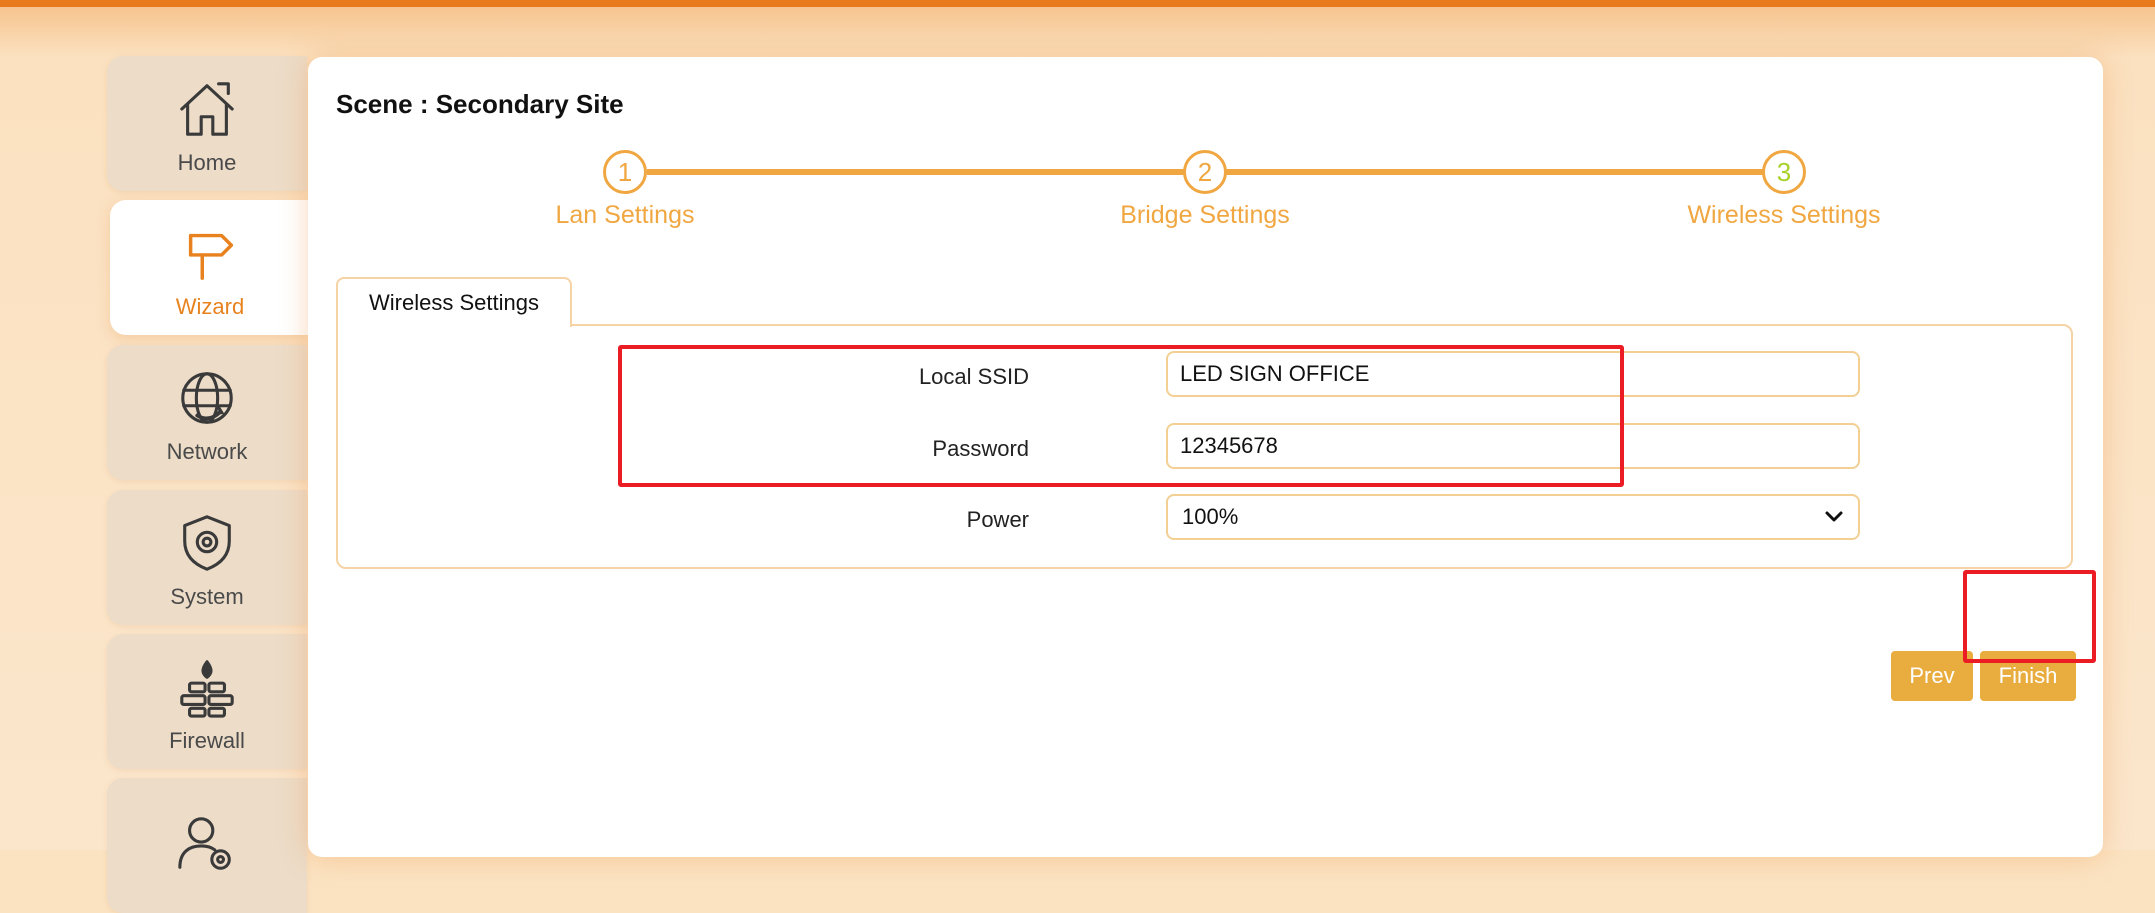 The height and width of the screenshot is (913, 2155). I want to click on sidebar-item-label: Firewall, so click(207, 740).